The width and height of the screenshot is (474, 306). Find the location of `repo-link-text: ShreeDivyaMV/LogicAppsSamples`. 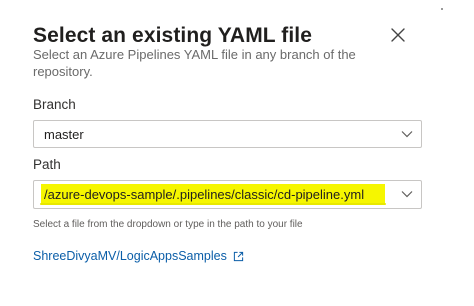

repo-link-text: ShreeDivyaMV/LogicAppsSamples is located at coordinates (130, 256).